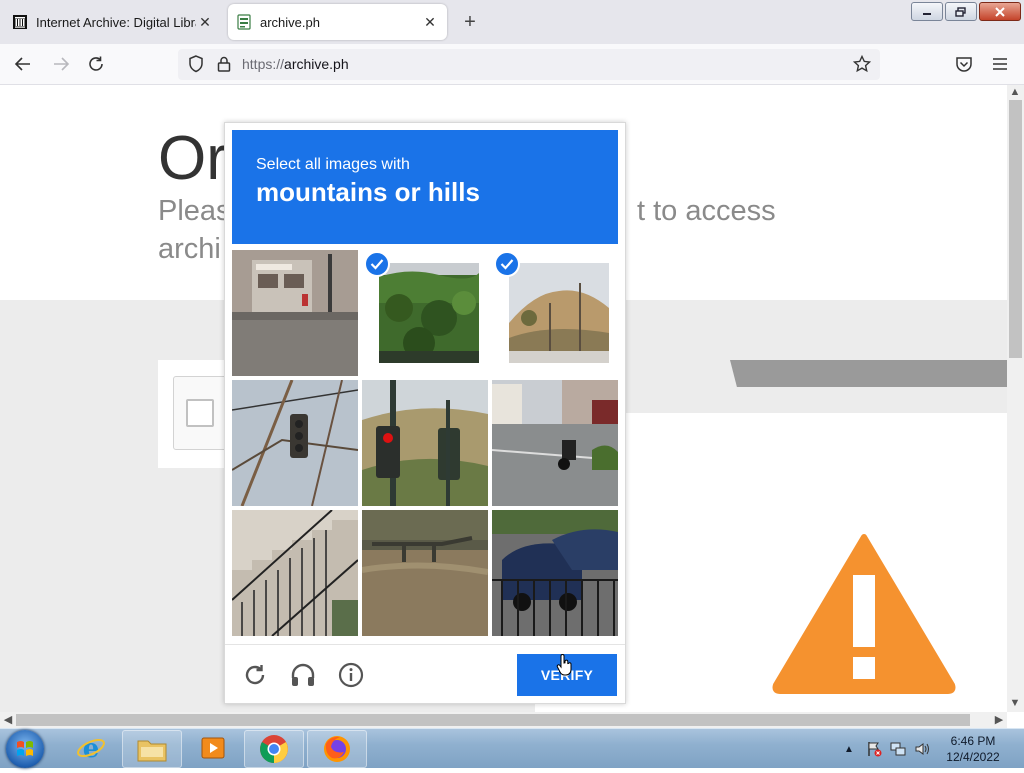 Image resolution: width=1024 pixels, height=773 pixels. What do you see at coordinates (96, 64) in the screenshot?
I see `reload-icon` at bounding box center [96, 64].